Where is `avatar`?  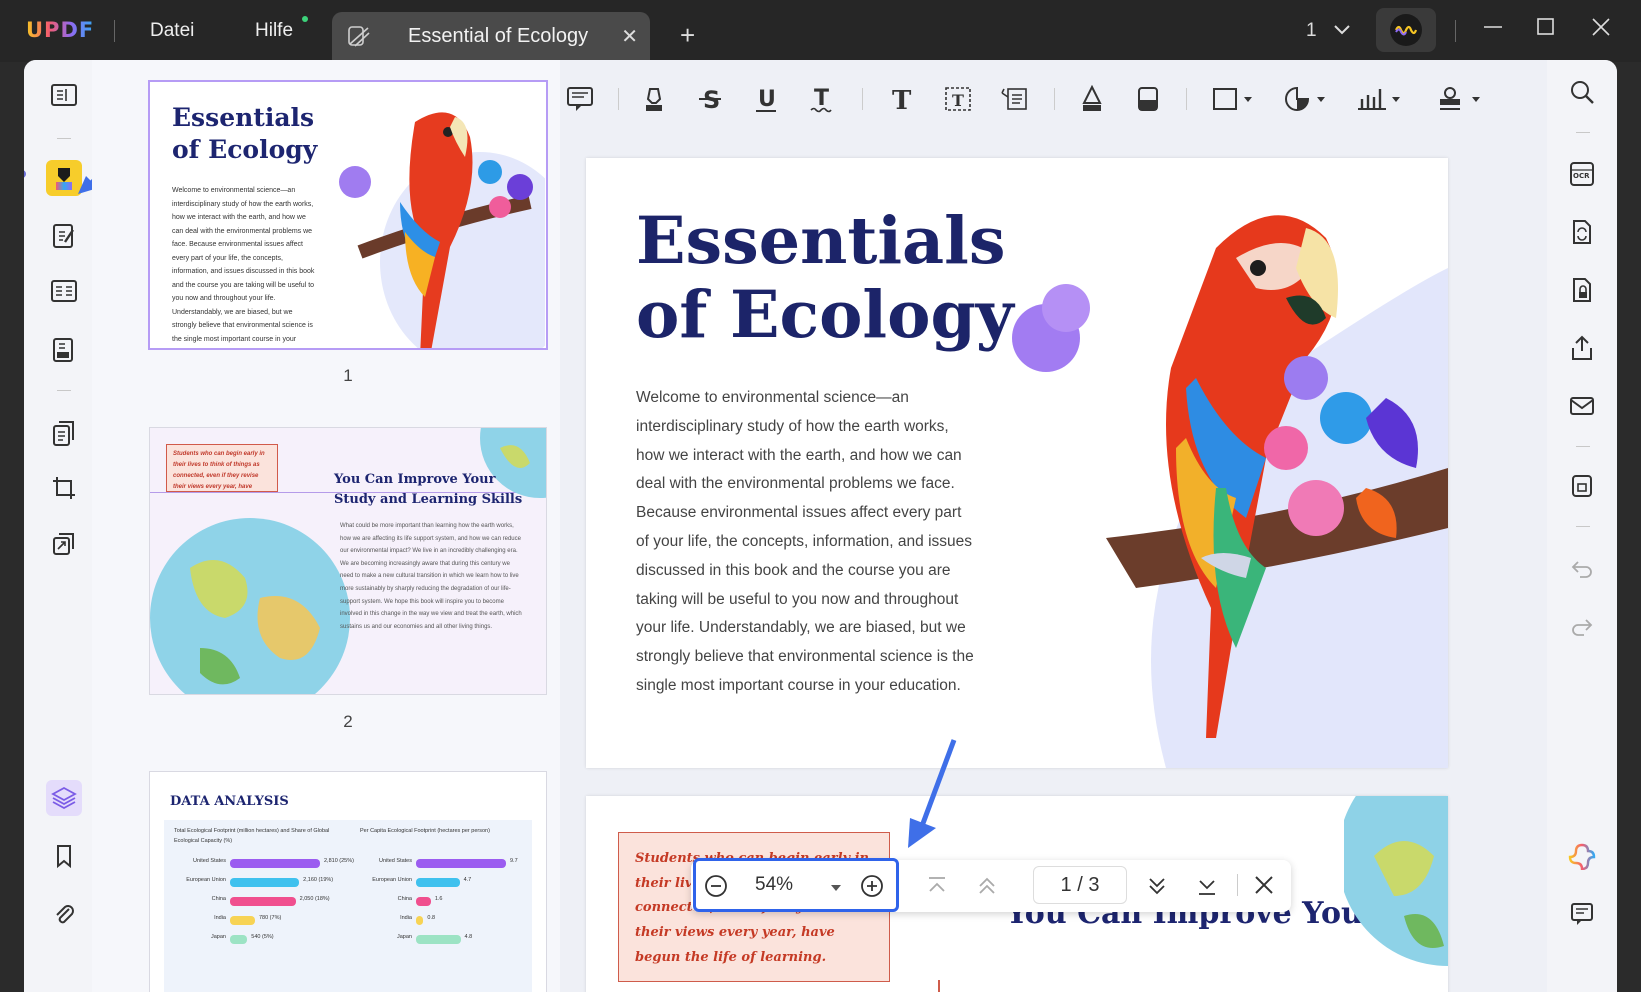
avatar is located at coordinates (1406, 30).